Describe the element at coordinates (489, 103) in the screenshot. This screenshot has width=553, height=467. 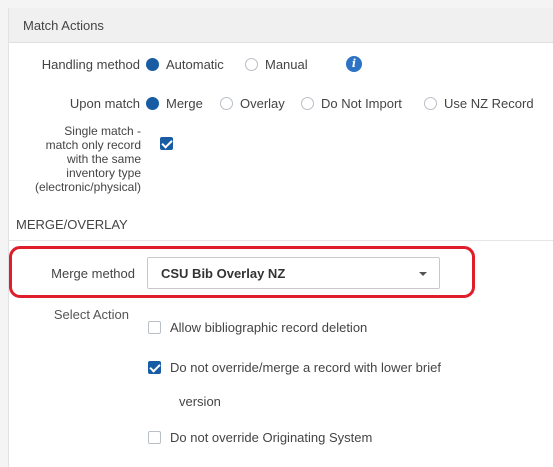
I see `radio-use-nz-record-label: Use NZ Record` at that location.